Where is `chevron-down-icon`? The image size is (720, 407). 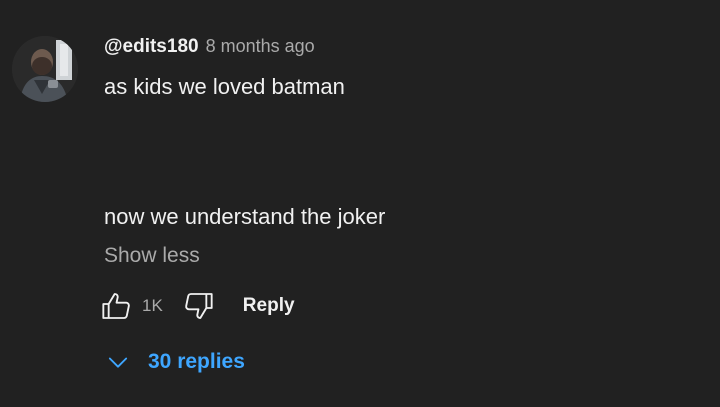 chevron-down-icon is located at coordinates (118, 362).